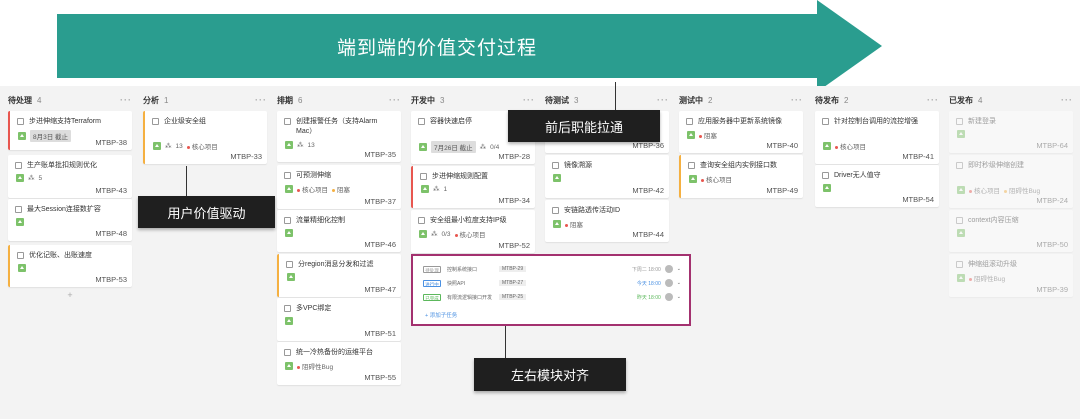 This screenshot has height=419, width=1080. I want to click on task-title: 创建报警任务（支持Alarm Mac）, so click(337, 126).